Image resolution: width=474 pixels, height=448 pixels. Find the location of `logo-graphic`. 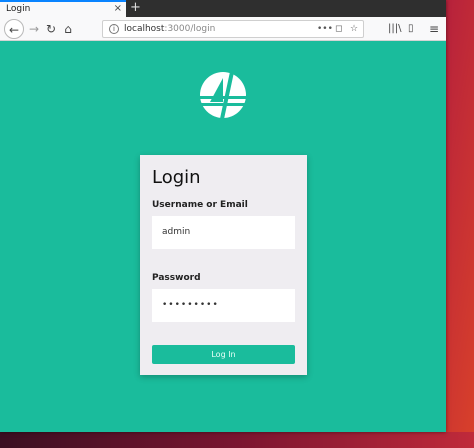

logo-graphic is located at coordinates (223, 95).